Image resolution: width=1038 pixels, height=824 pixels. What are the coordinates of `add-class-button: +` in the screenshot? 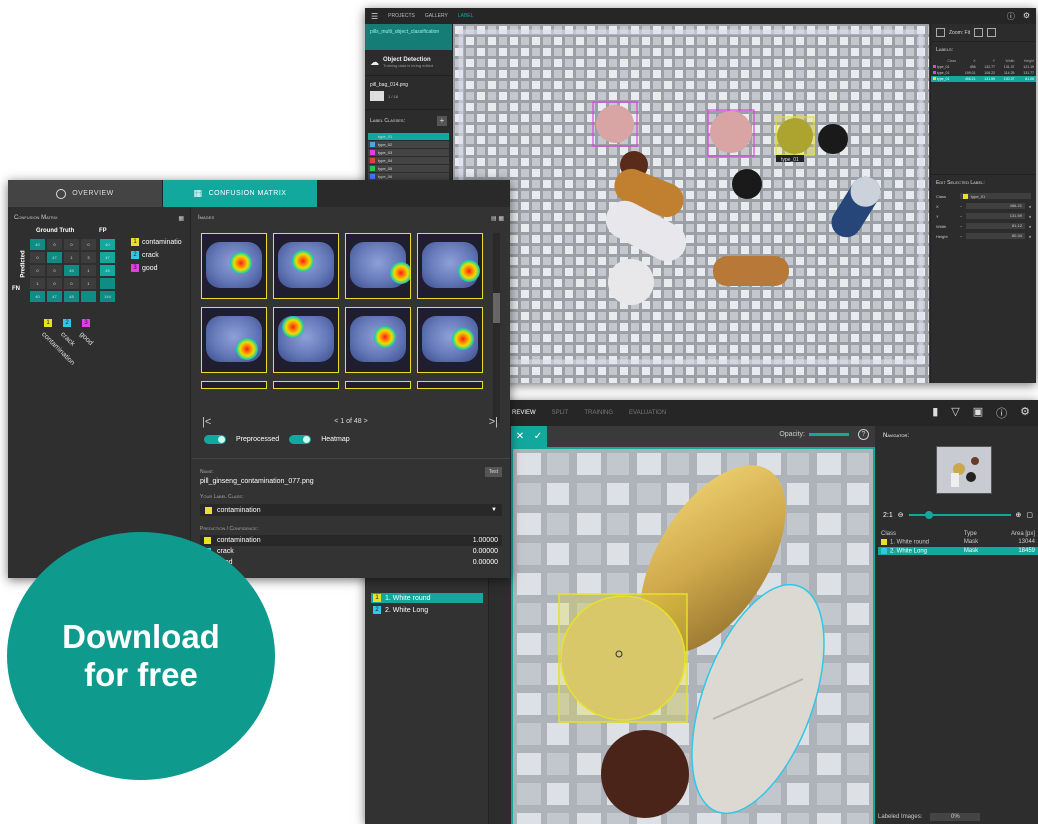 It's located at (442, 121).